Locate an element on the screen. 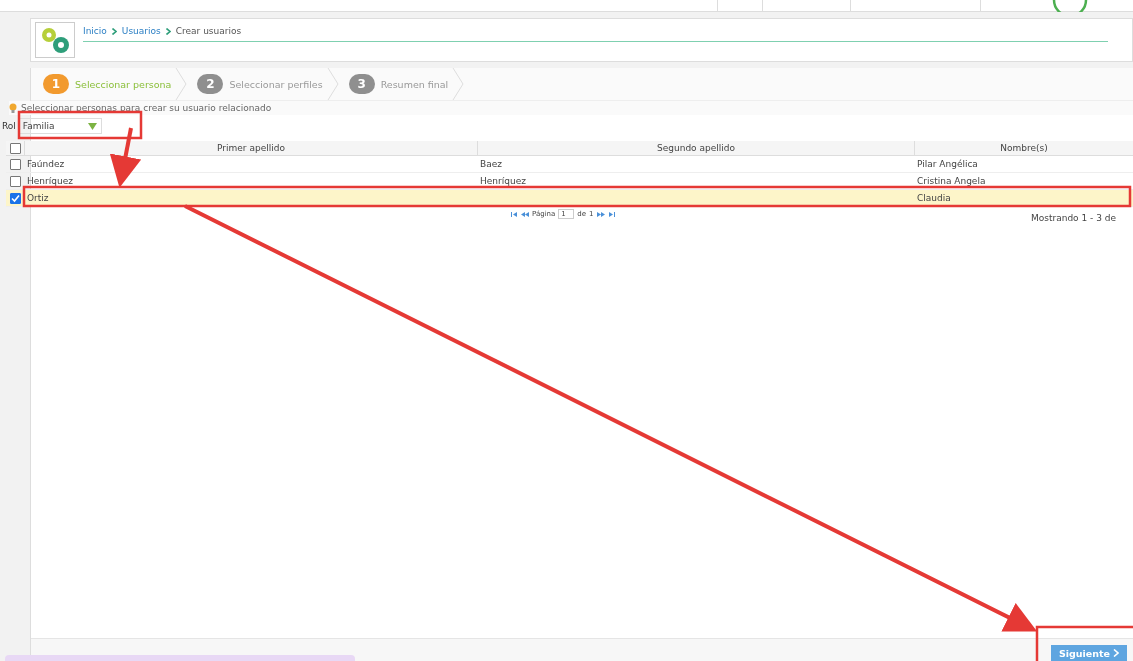 The width and height of the screenshot is (1133, 661). bulb-icon is located at coordinates (13, 108).